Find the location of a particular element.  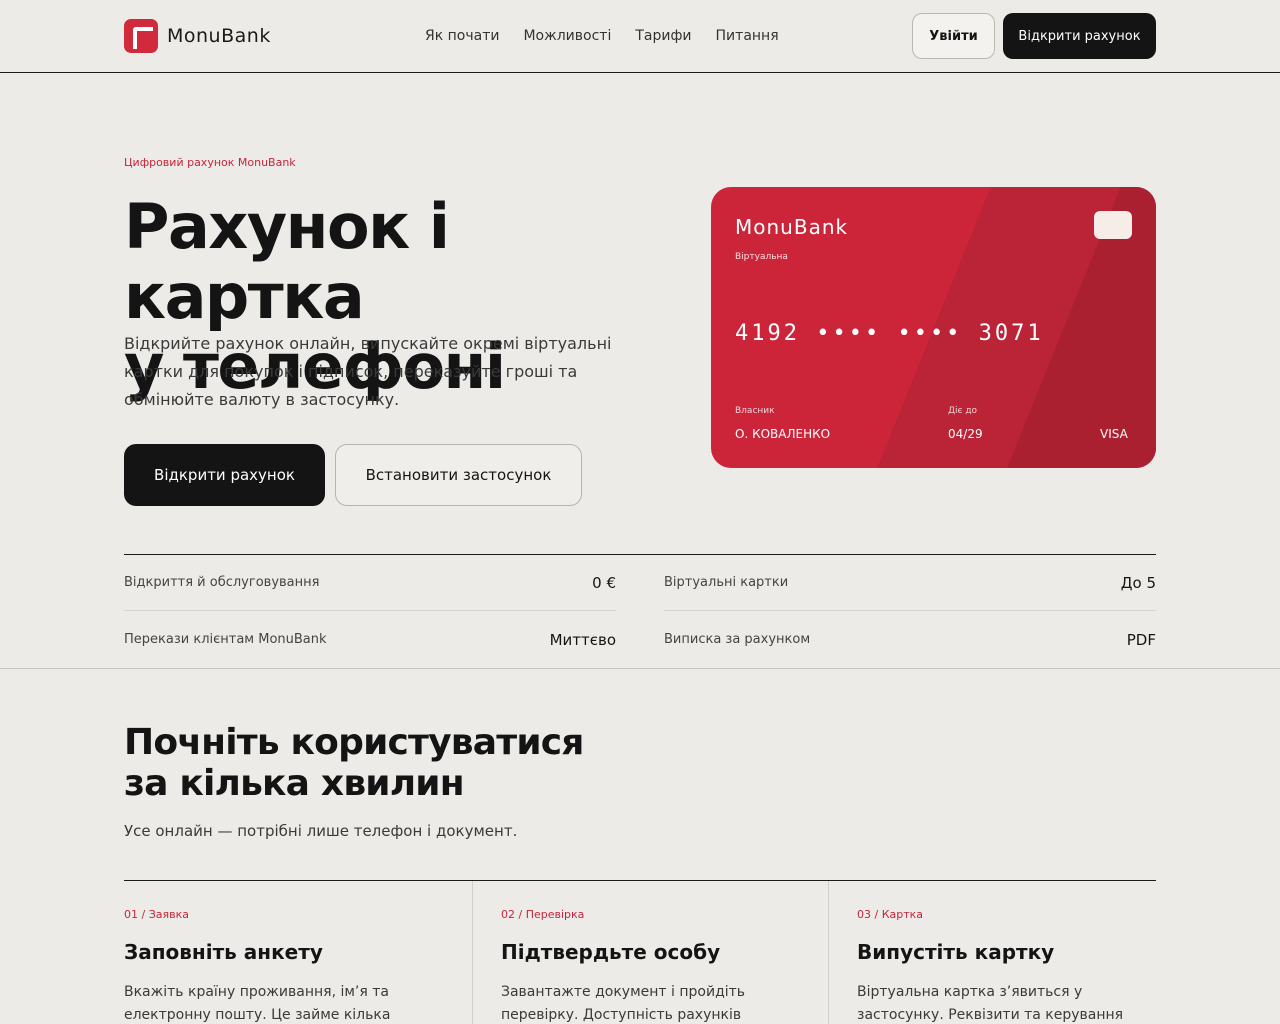

stat-label: Виписка за рахунком is located at coordinates (737, 639).